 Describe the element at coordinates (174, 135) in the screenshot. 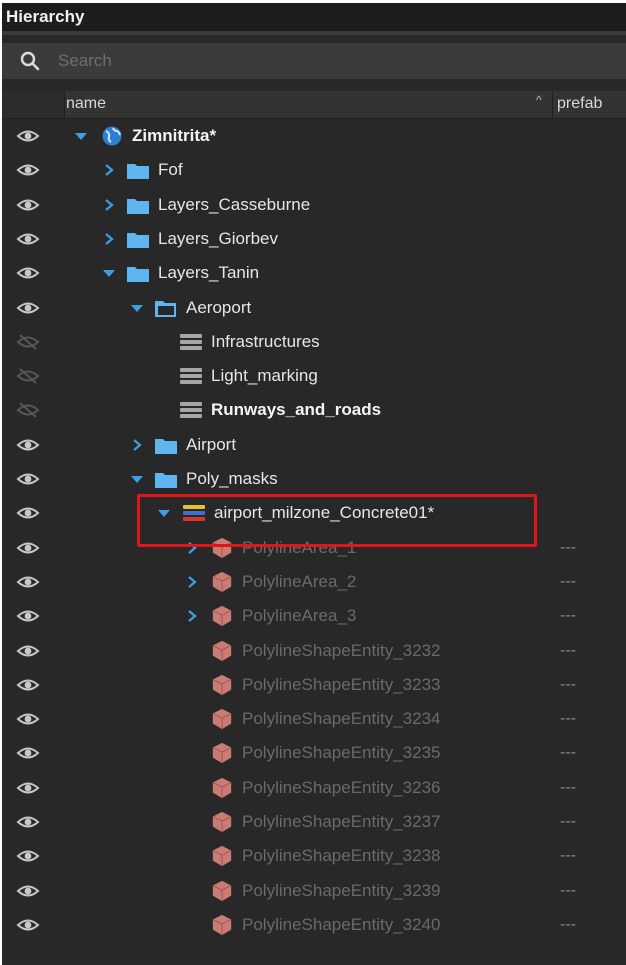

I see `row-label: Zimnitrita*` at that location.